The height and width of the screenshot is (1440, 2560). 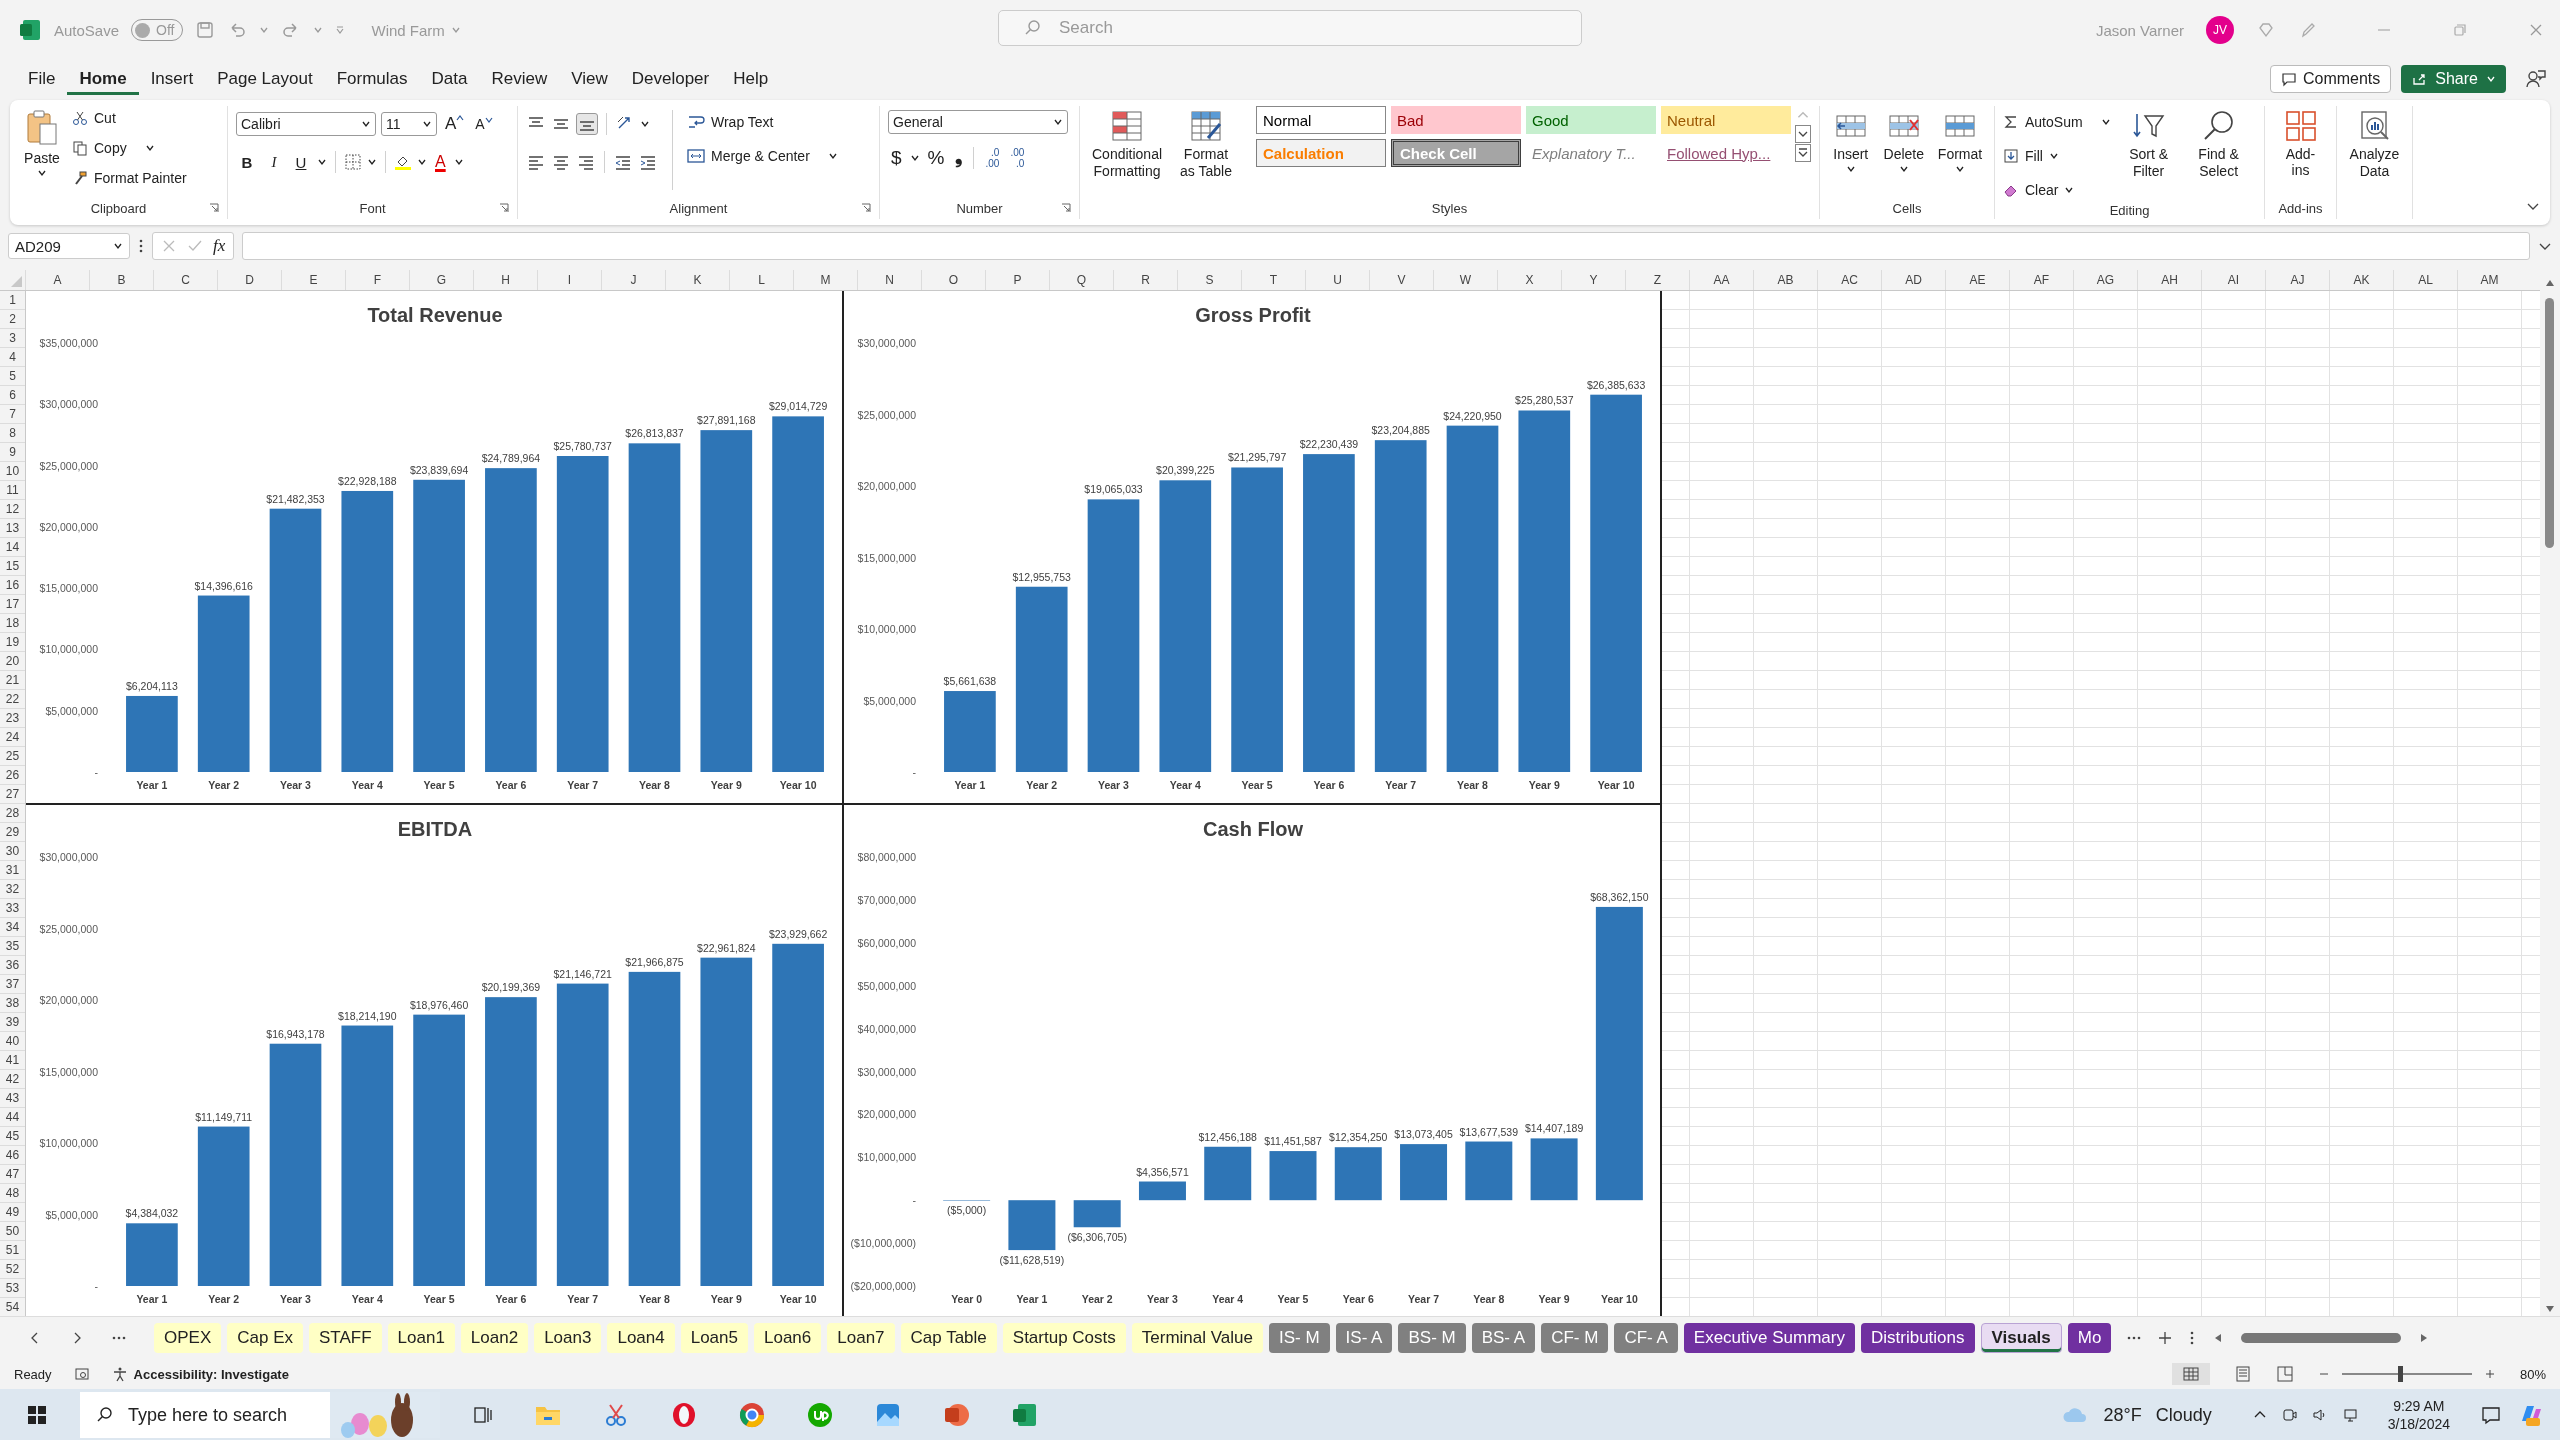 I want to click on row-header: 7, so click(x=12, y=414).